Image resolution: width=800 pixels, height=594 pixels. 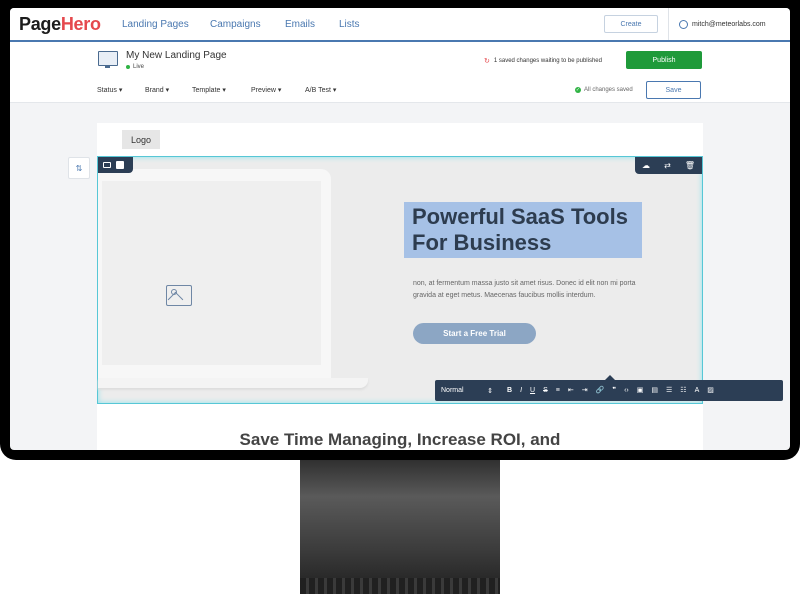 What do you see at coordinates (490, 391) in the screenshot?
I see `updown-icon: ⇕` at bounding box center [490, 391].